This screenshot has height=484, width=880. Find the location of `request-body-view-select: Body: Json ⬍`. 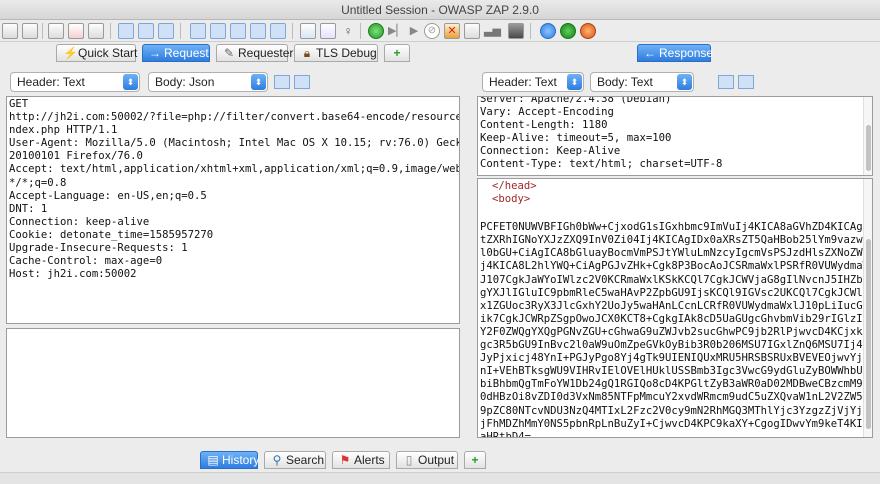

request-body-view-select: Body: Json ⬍ is located at coordinates (208, 82).